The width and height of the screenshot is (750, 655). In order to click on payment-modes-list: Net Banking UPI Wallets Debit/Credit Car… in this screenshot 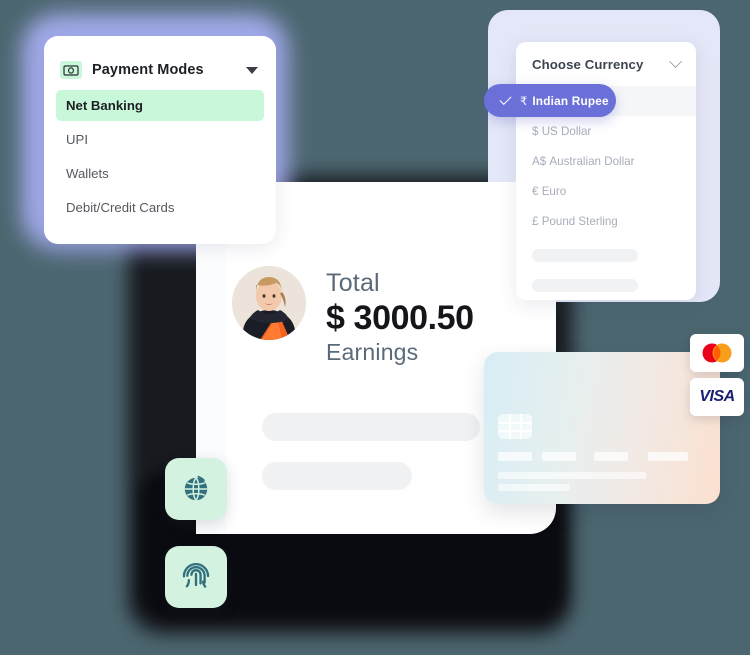, I will do `click(160, 154)`.